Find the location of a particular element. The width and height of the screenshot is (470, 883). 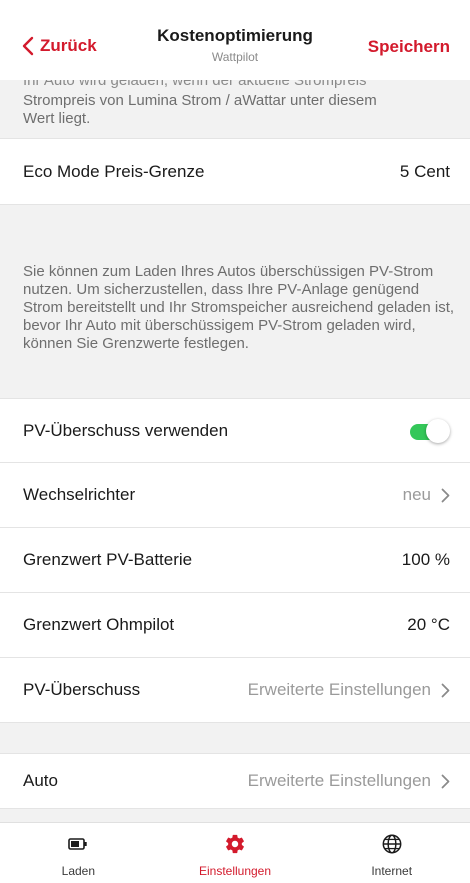

save-button: Speichern is located at coordinates (409, 47).